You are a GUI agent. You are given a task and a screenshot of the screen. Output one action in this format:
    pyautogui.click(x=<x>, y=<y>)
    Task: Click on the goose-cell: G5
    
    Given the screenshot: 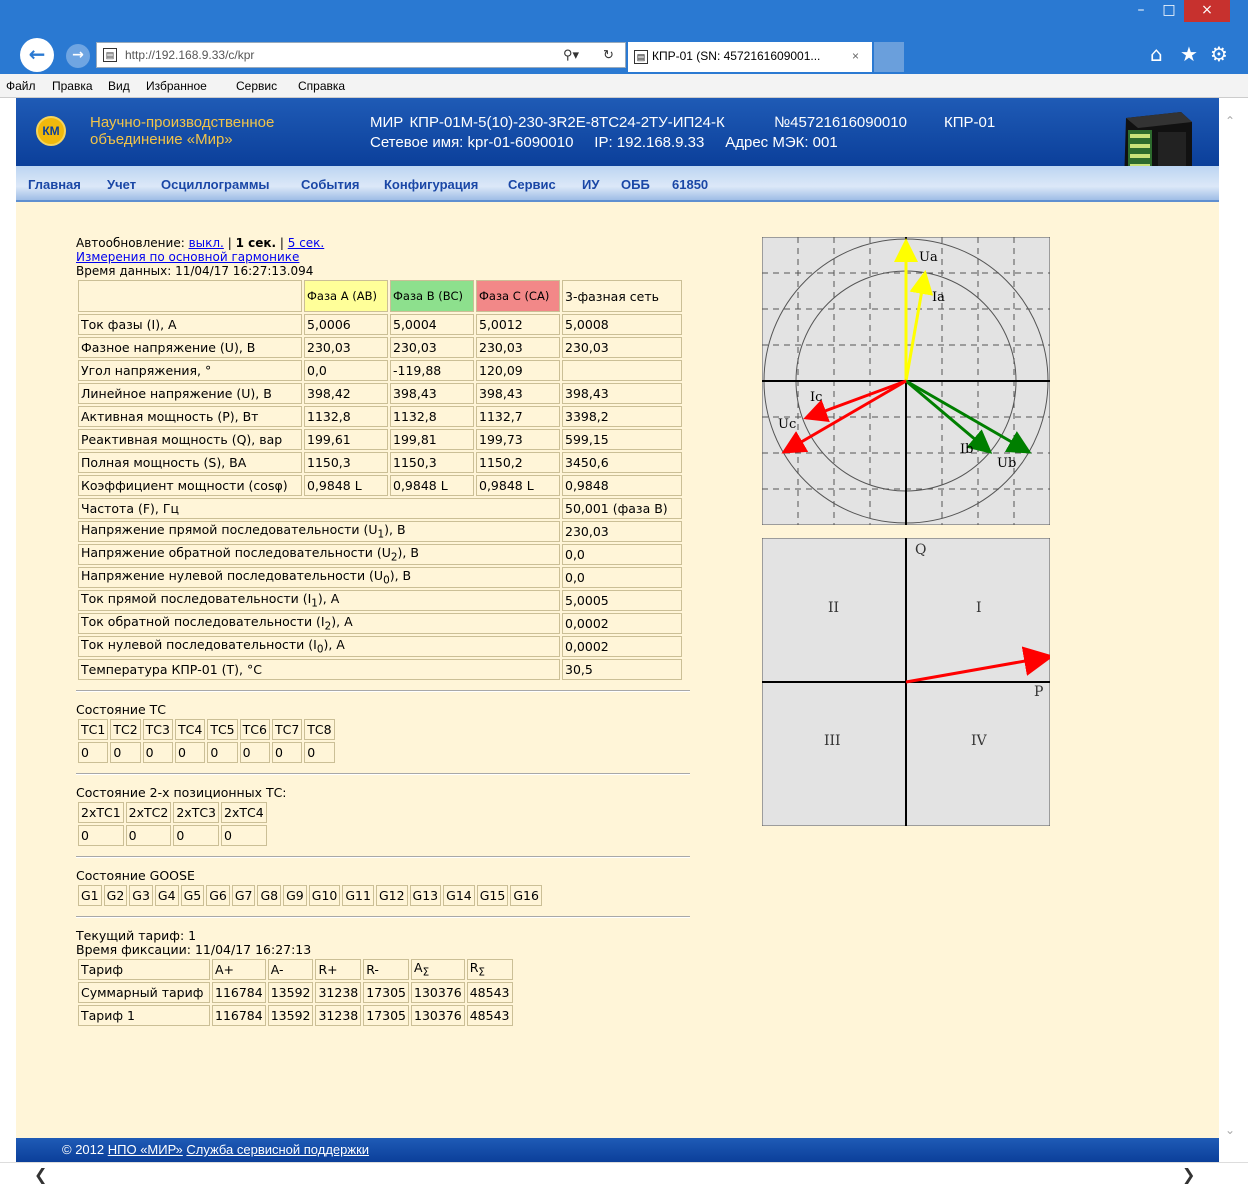 What is the action you would take?
    pyautogui.click(x=192, y=895)
    